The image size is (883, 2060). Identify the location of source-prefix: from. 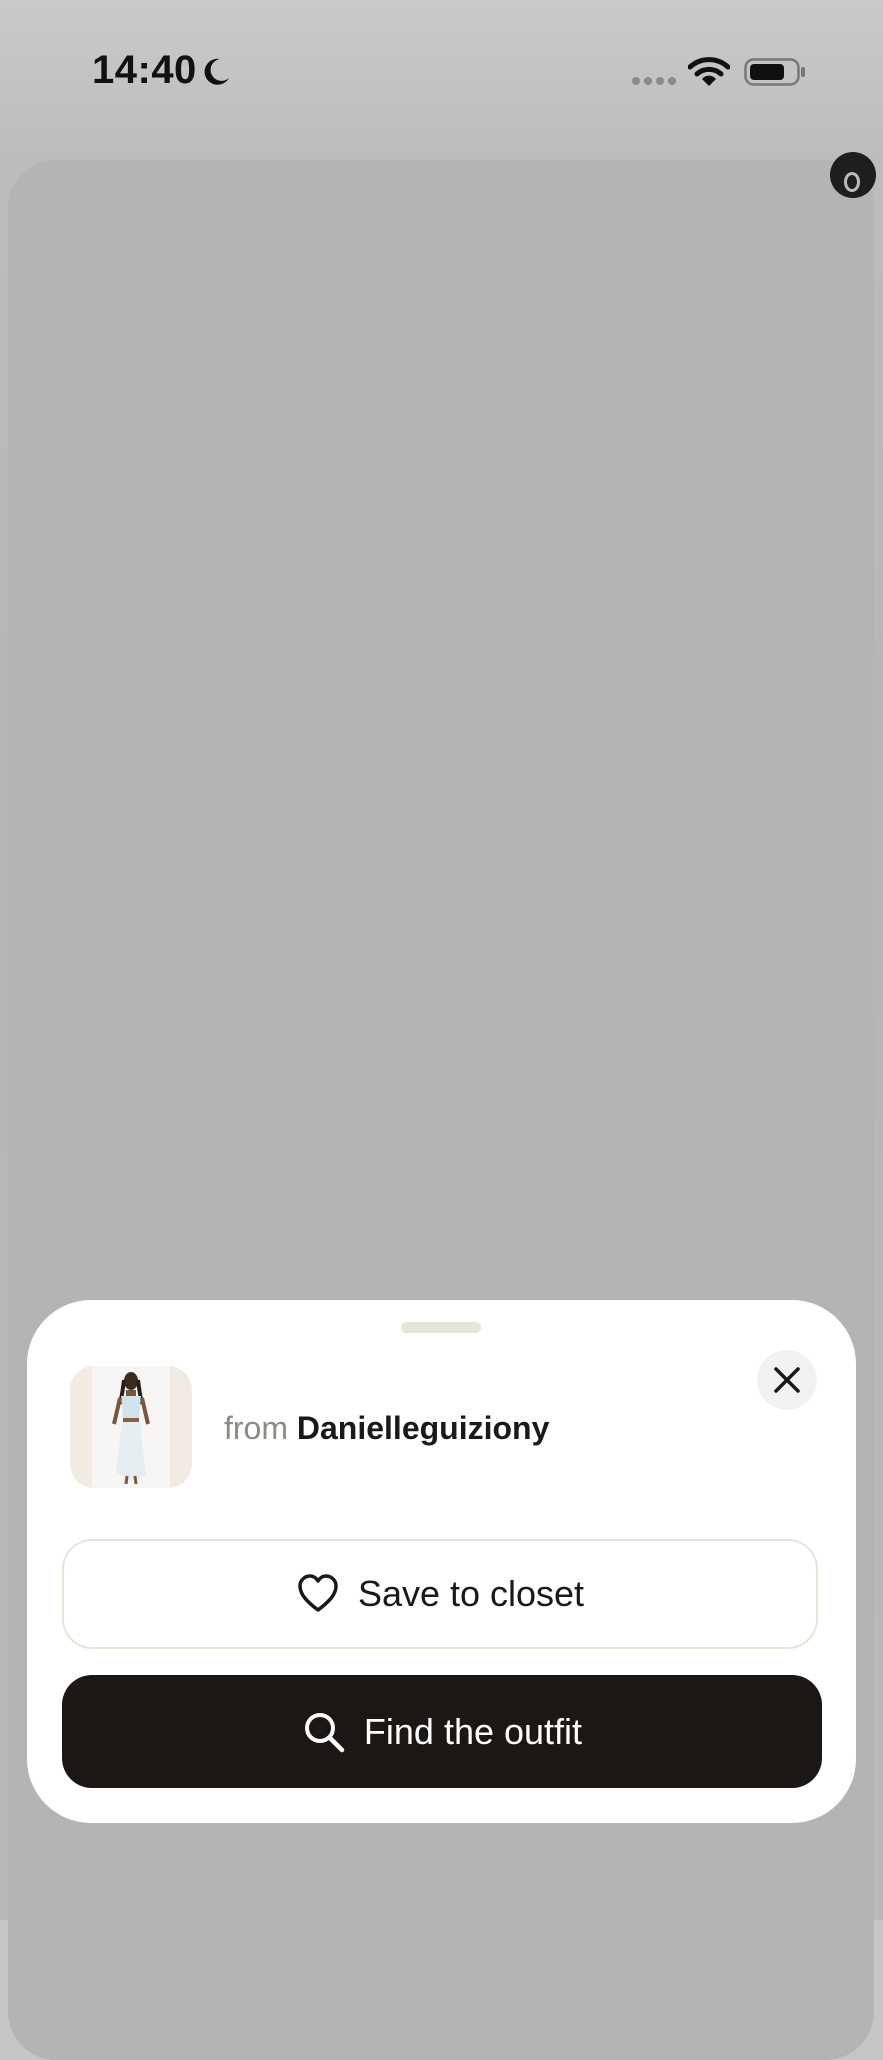
(256, 1428).